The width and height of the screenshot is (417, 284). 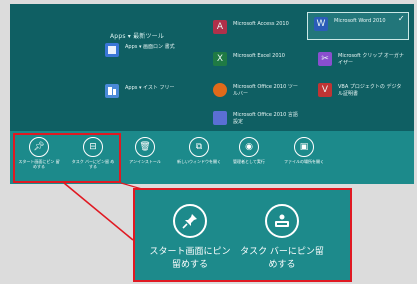 I want to click on pin-to-start-label-zoomed: スタート画面にピン 留めする, so click(x=190, y=258).